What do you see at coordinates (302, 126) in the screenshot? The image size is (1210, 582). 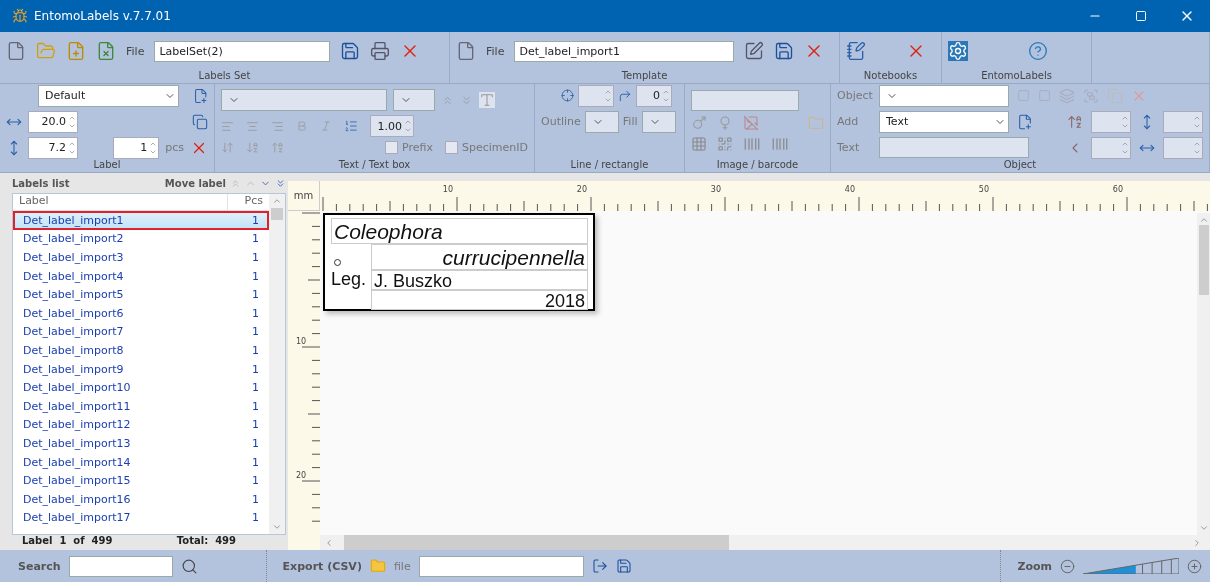 I see `bold-icon` at bounding box center [302, 126].